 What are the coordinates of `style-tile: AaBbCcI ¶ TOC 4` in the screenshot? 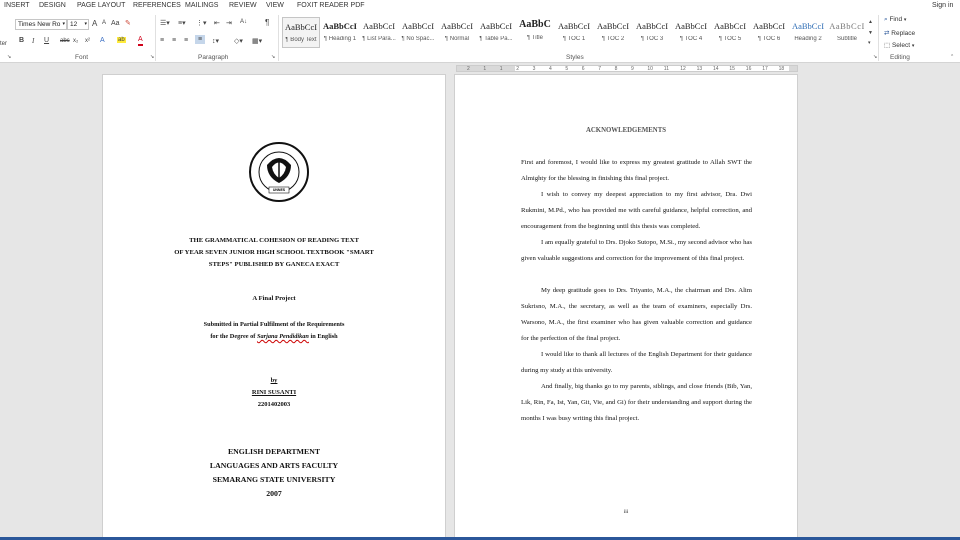 It's located at (691, 32).